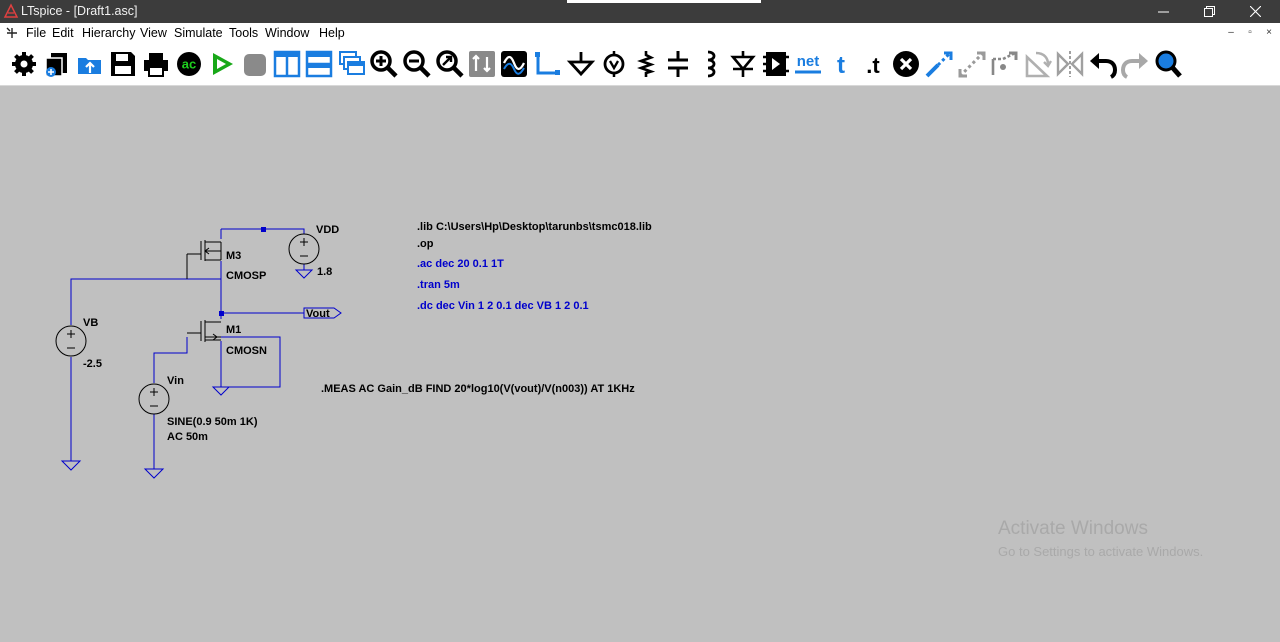 Image resolution: width=1280 pixels, height=642 pixels. I want to click on rotate-icon, so click(1039, 64).